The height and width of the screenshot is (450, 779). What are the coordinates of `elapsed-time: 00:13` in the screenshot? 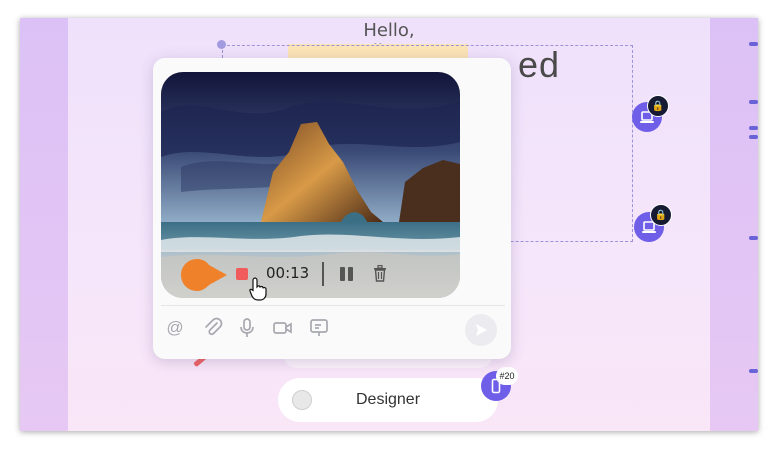 It's located at (288, 273).